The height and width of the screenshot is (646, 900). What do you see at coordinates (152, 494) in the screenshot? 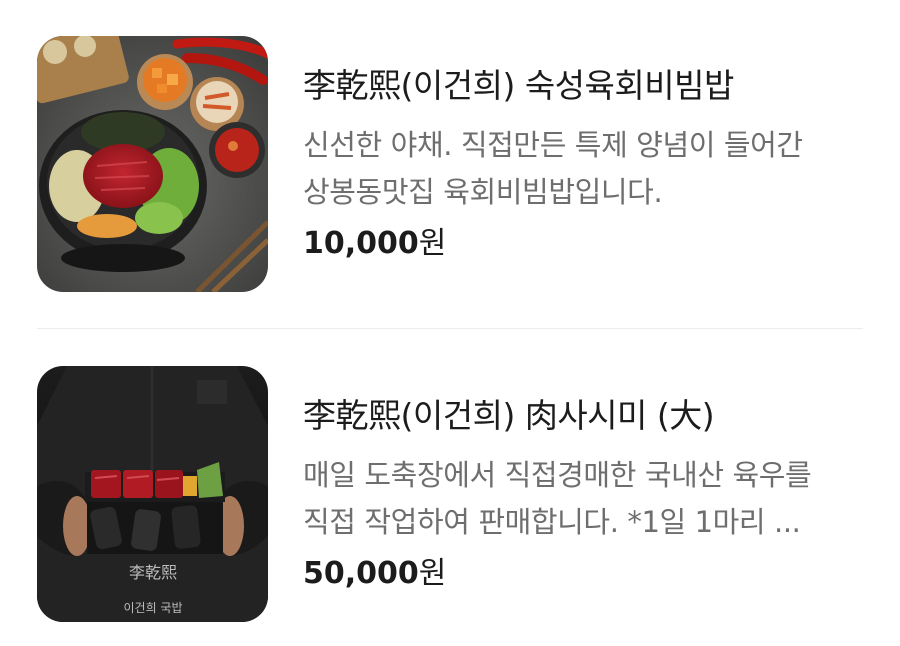
I see `meat-sashimi-photo: 李乾熙 이건희 국밥` at bounding box center [152, 494].